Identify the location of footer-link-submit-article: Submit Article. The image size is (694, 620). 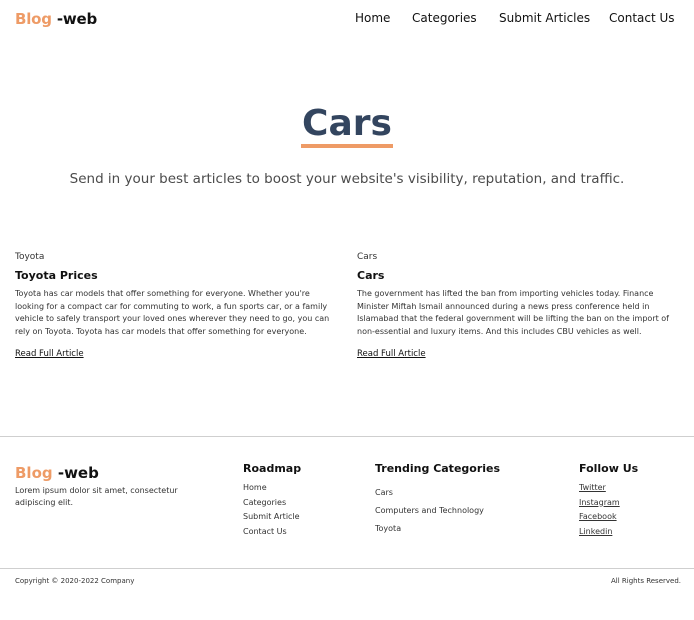
(272, 517).